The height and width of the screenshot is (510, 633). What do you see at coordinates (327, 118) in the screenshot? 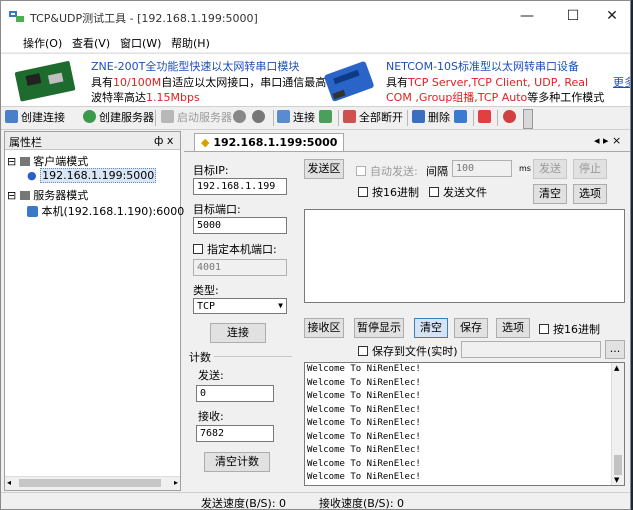
I see `disconnect-button` at bounding box center [327, 118].